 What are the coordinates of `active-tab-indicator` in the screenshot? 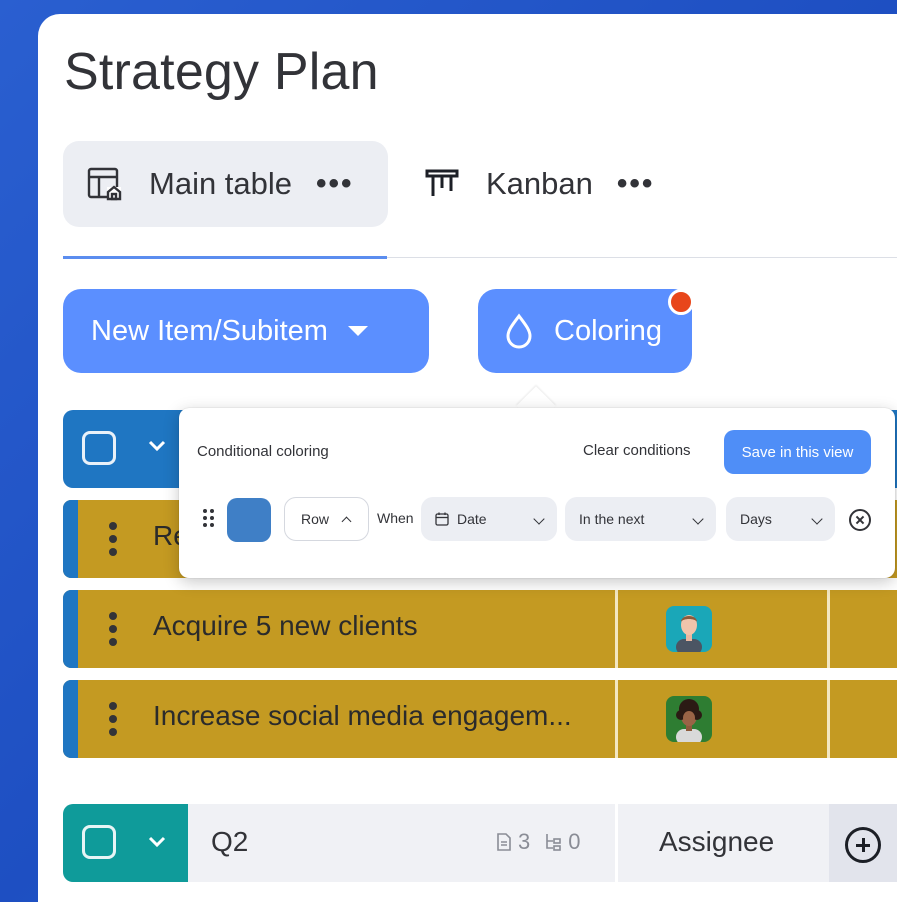 It's located at (225, 257).